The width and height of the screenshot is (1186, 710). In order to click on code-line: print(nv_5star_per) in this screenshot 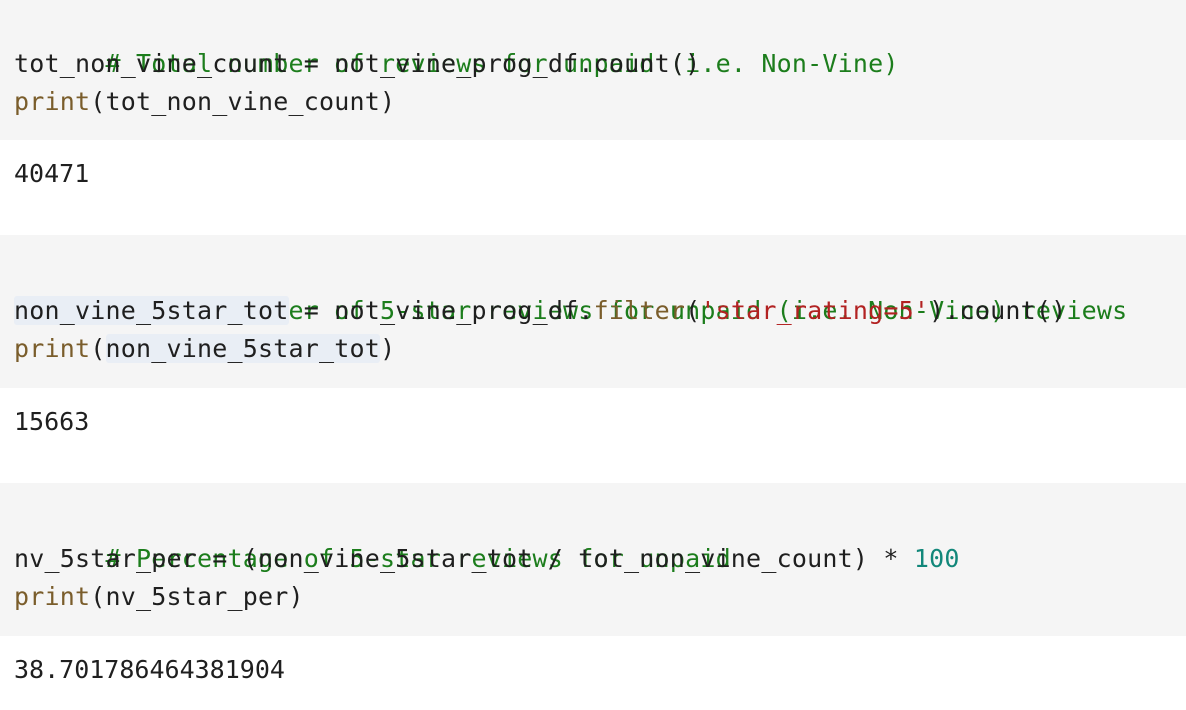, I will do `click(600, 597)`.